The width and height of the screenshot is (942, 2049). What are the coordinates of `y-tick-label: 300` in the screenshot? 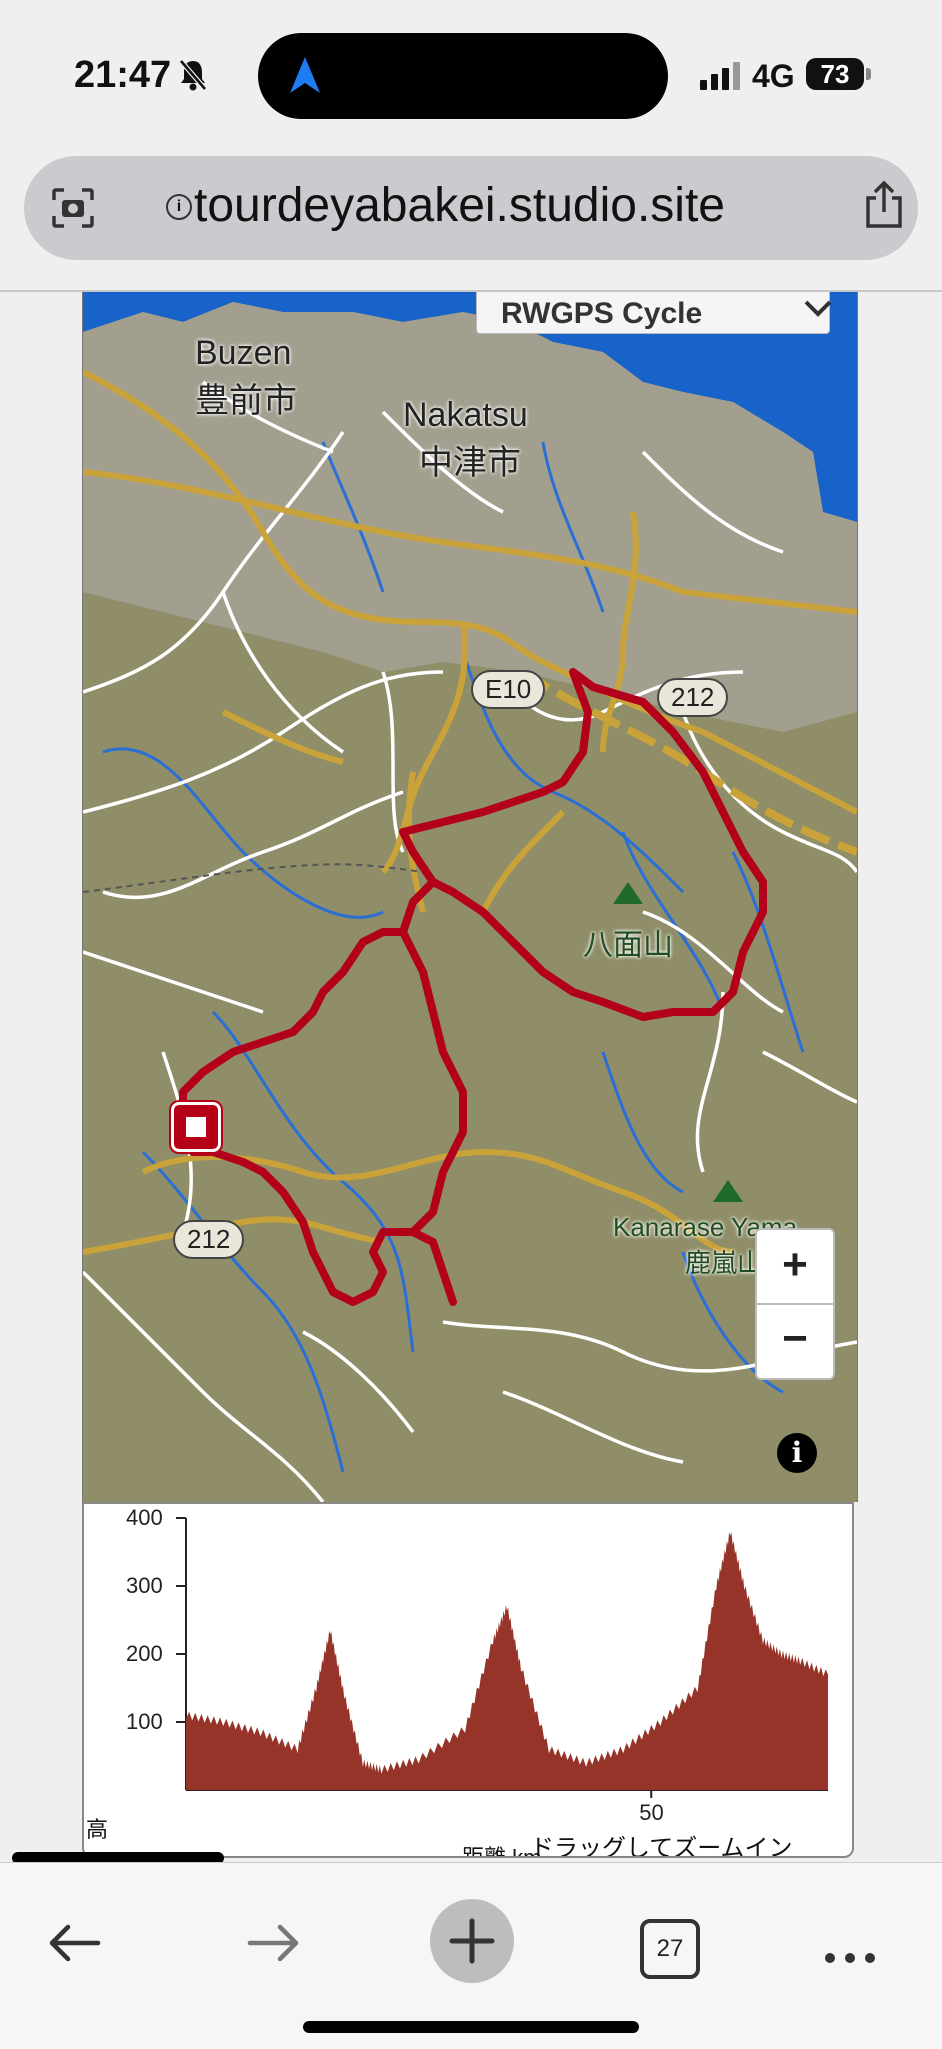 It's located at (144, 1585).